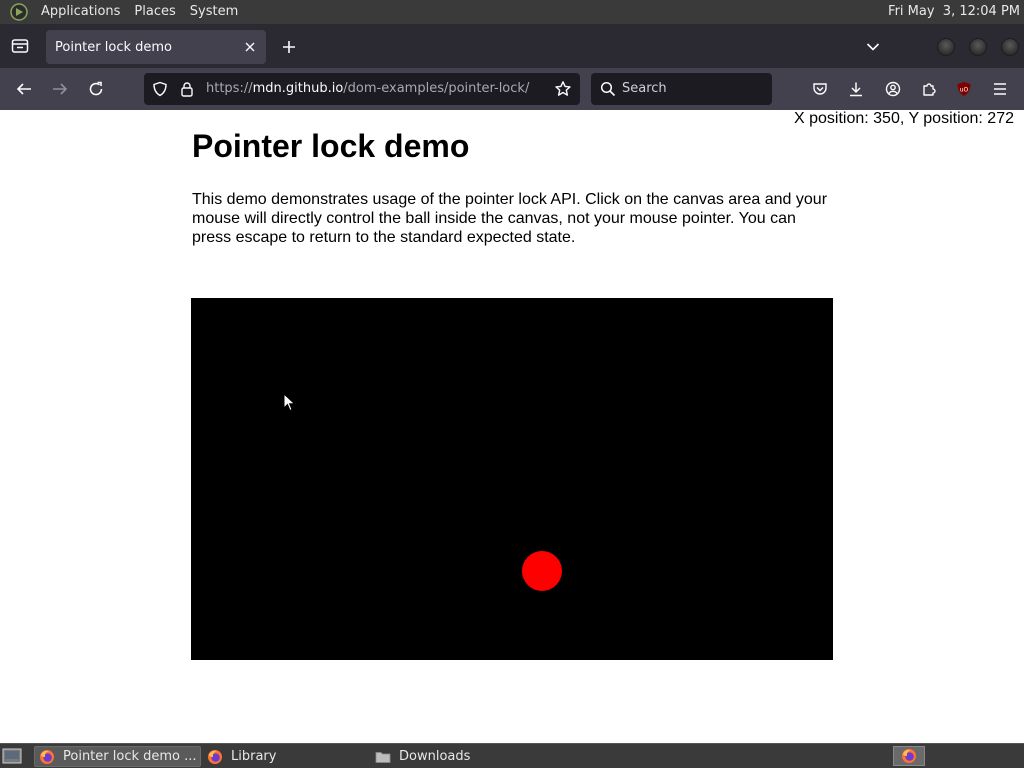 The width and height of the screenshot is (1024, 768). I want to click on search-input: Search, so click(681, 89).